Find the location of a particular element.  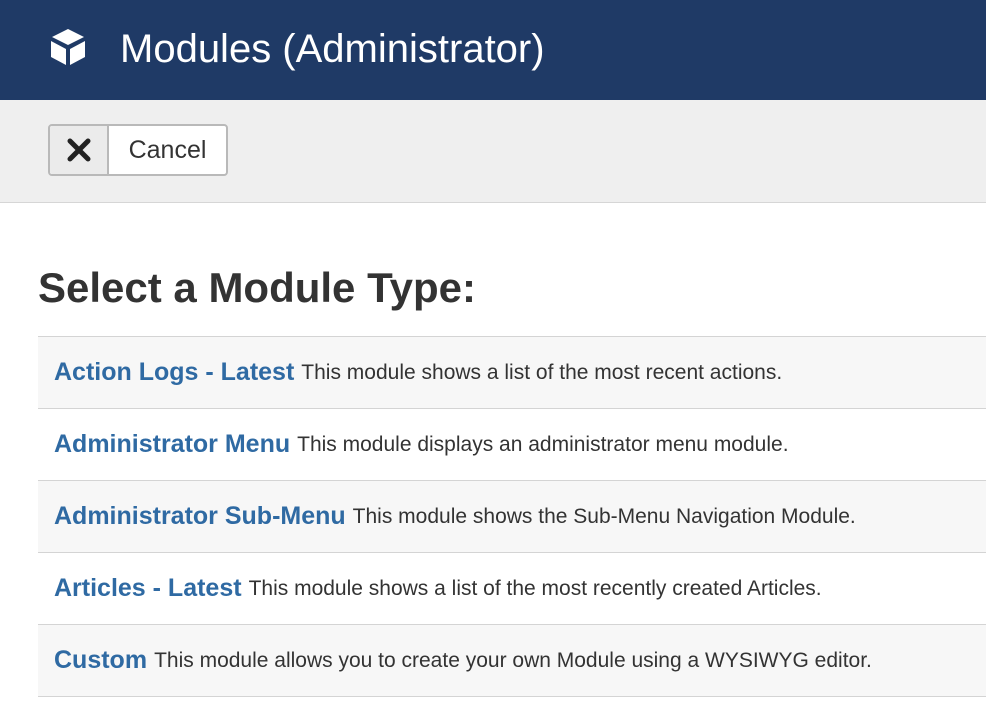

cube-icon is located at coordinates (68, 47).